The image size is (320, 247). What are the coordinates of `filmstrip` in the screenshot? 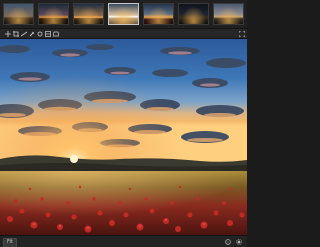 It's located at (123, 14).